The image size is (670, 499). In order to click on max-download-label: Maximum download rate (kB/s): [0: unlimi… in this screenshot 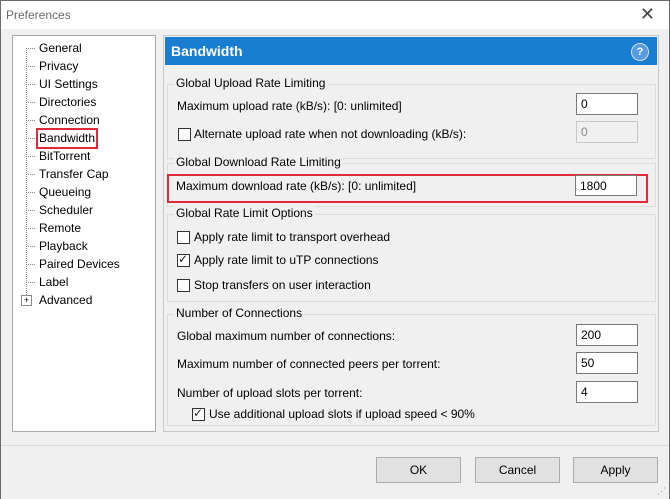, I will do `click(296, 186)`.